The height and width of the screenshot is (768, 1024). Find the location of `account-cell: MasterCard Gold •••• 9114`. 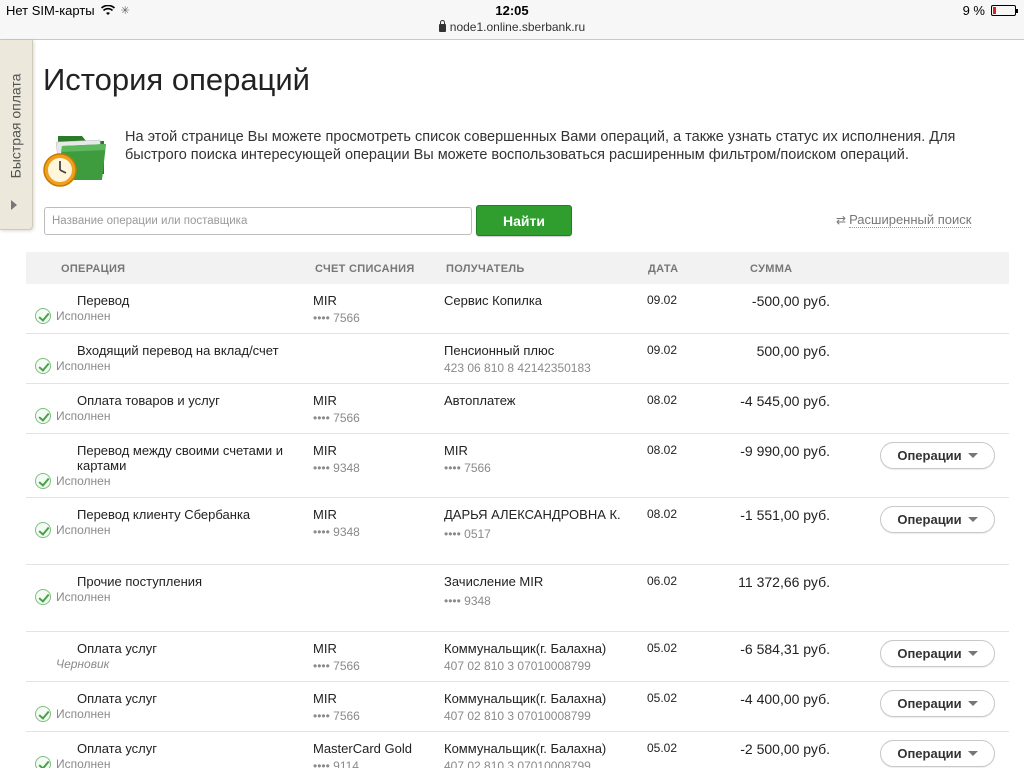

account-cell: MasterCard Gold •••• 9114 is located at coordinates (362, 754).